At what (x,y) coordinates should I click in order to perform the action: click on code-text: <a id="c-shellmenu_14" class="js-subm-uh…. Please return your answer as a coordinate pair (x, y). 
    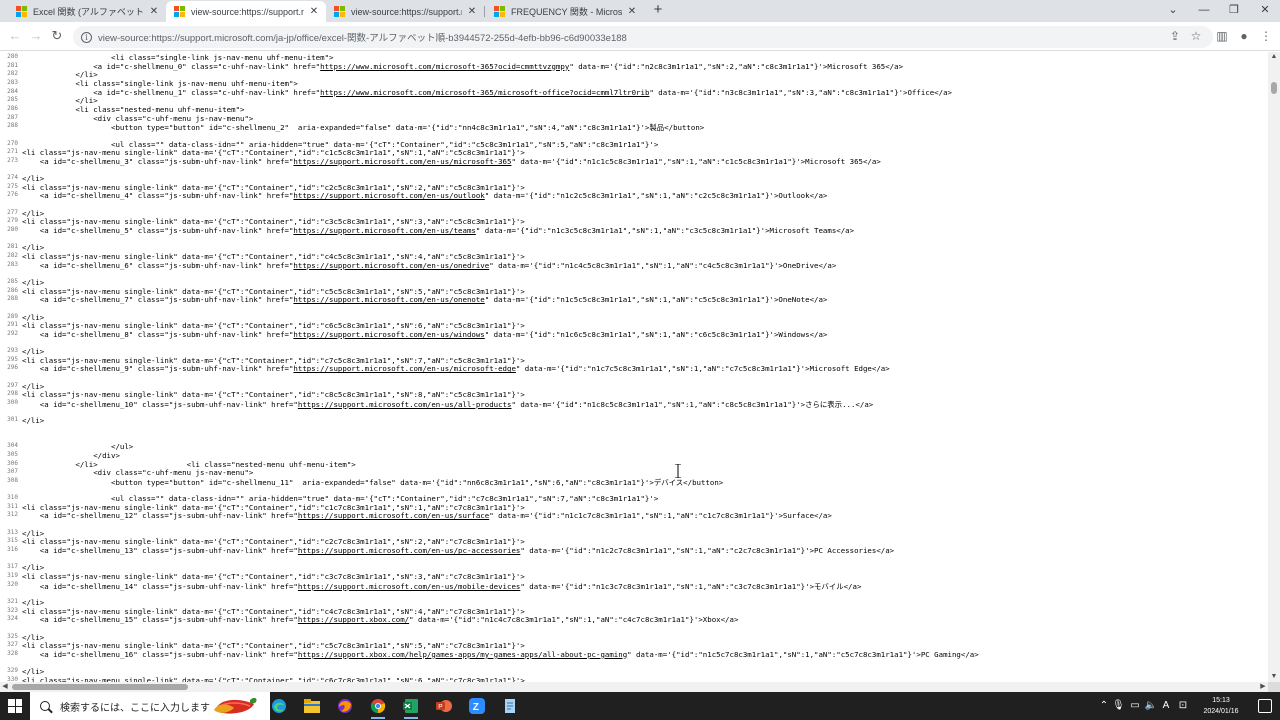
    Looking at the image, I should click on (442, 586).